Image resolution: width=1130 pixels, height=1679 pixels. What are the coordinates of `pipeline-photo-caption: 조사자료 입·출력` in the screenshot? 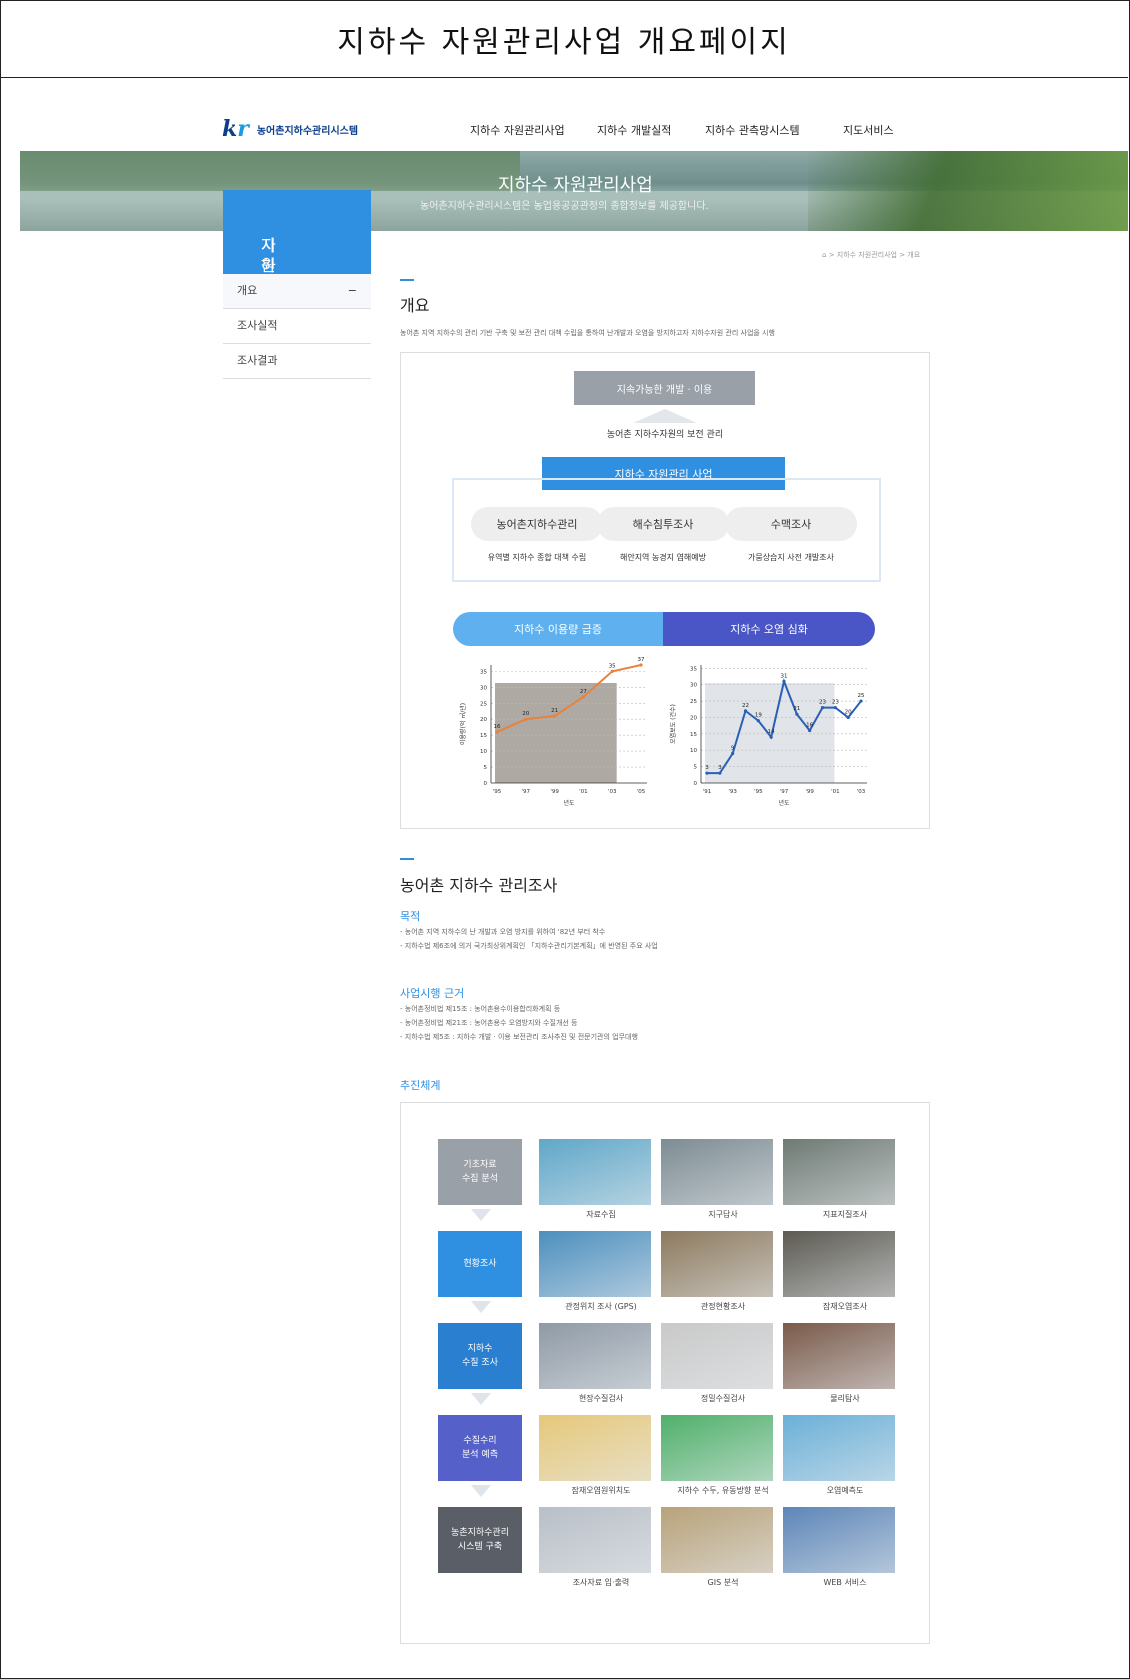 It's located at (601, 1582).